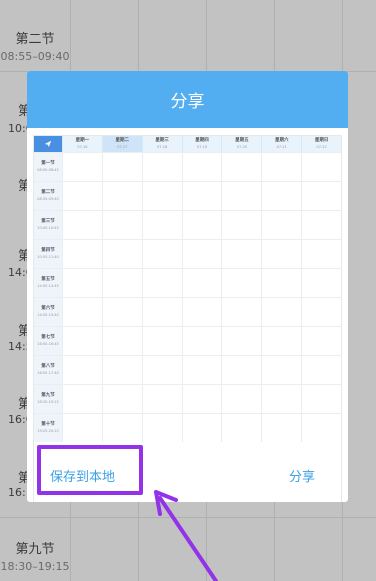  I want to click on pointer-arrow, so click(186, 535).